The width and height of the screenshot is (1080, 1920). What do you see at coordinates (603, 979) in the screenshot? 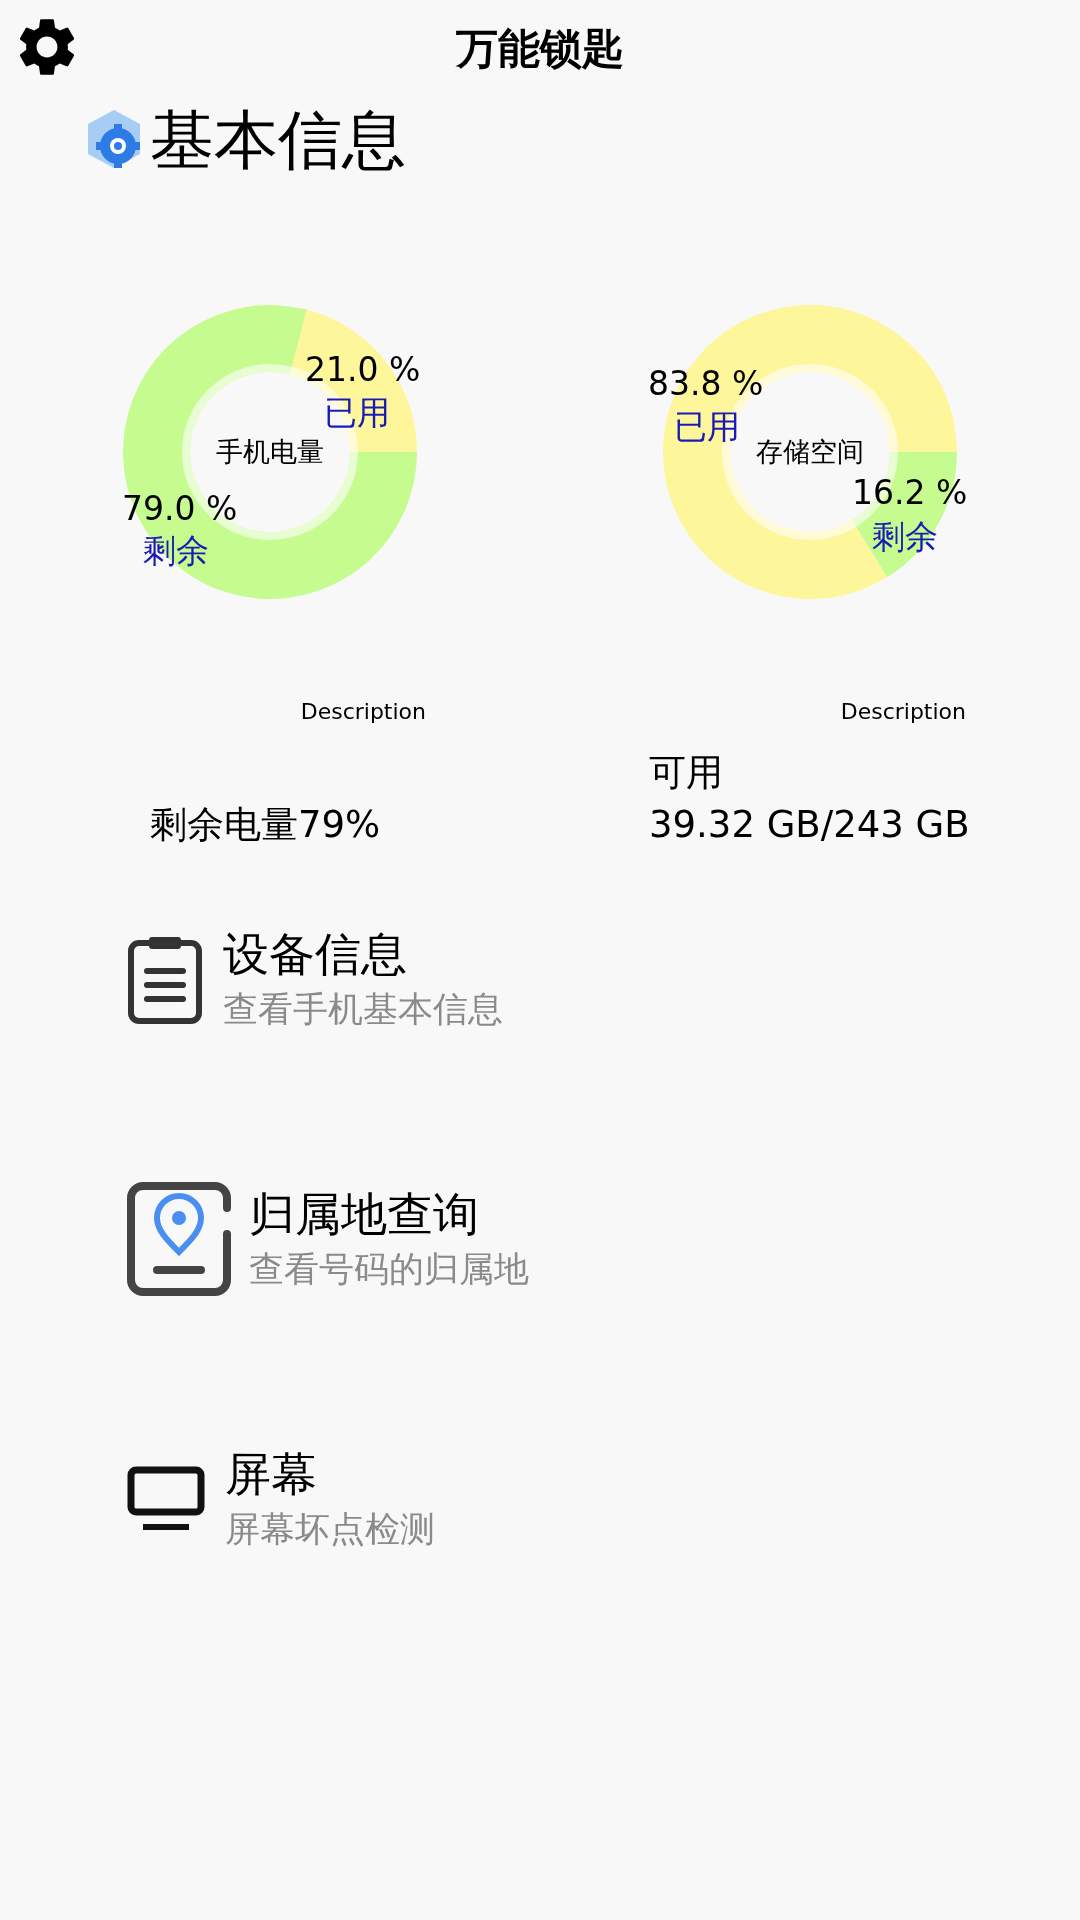
I see `menu-item: 设备信息 查看手机基本信息` at bounding box center [603, 979].